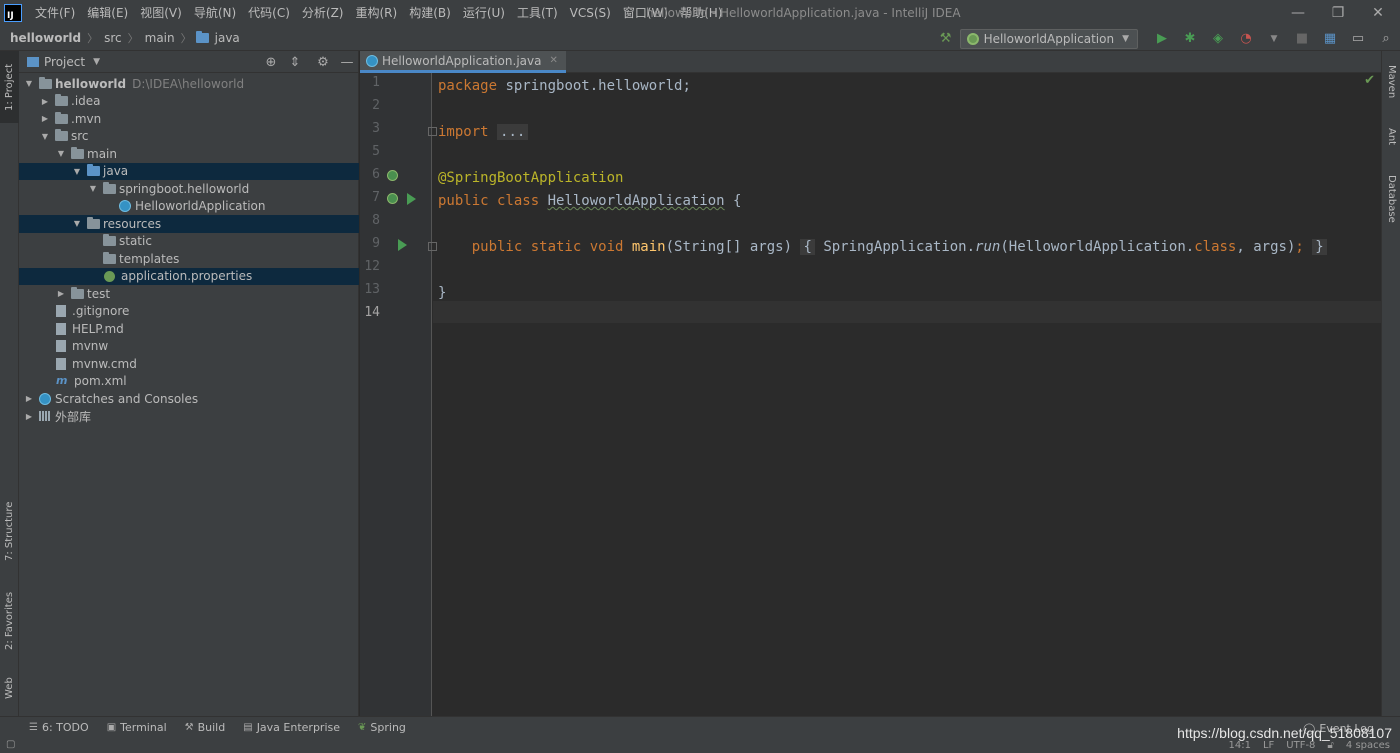  I want to click on menu-build: 构建(B), so click(430, 13).